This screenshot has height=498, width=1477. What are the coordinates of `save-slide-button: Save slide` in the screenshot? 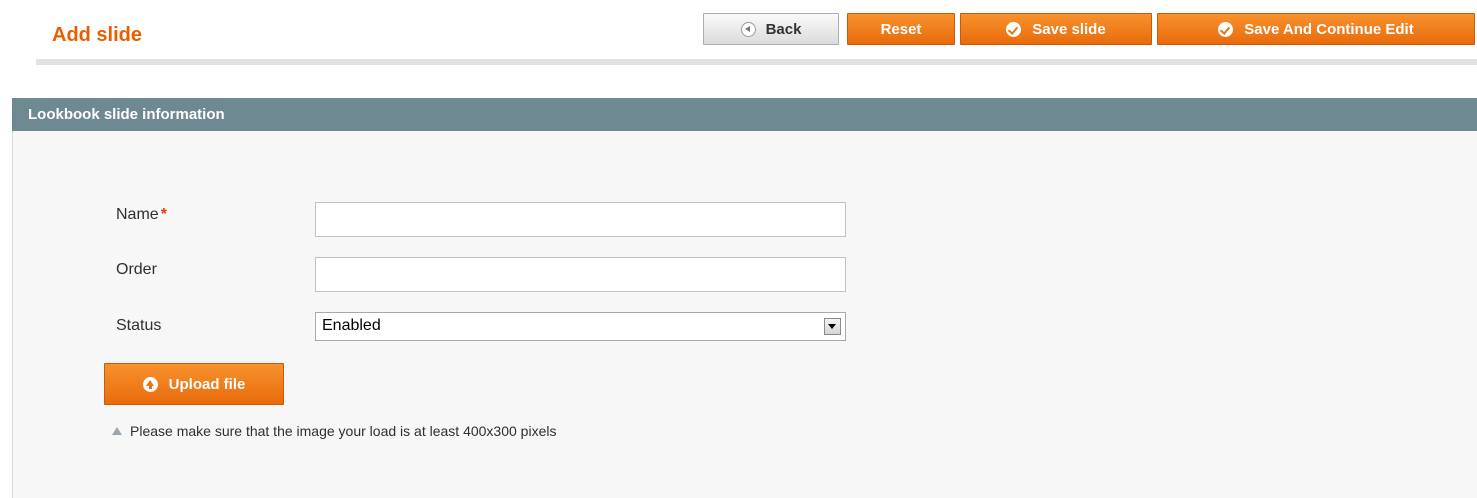 It's located at (1056, 29).